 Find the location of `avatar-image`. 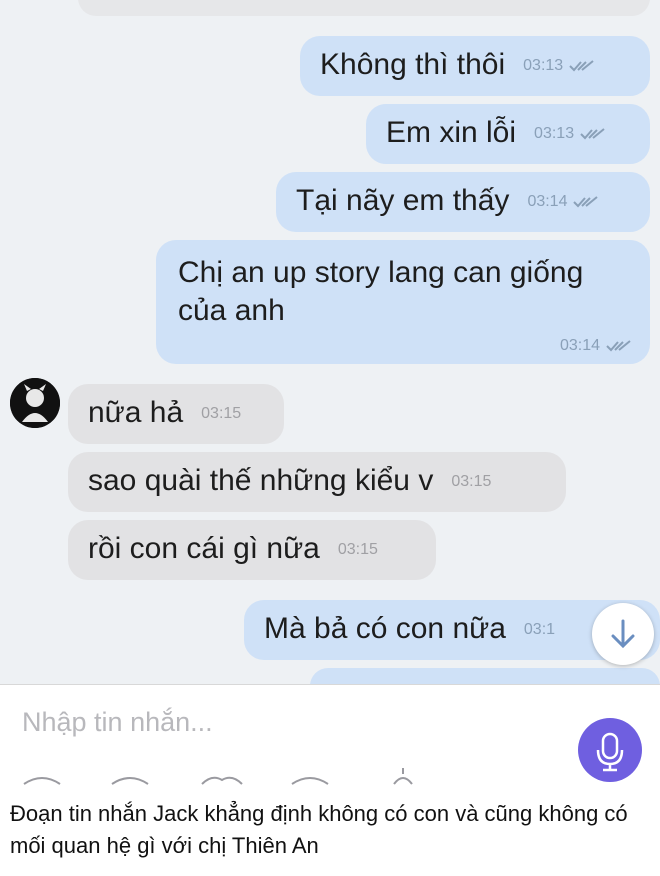

avatar-image is located at coordinates (35, 403).